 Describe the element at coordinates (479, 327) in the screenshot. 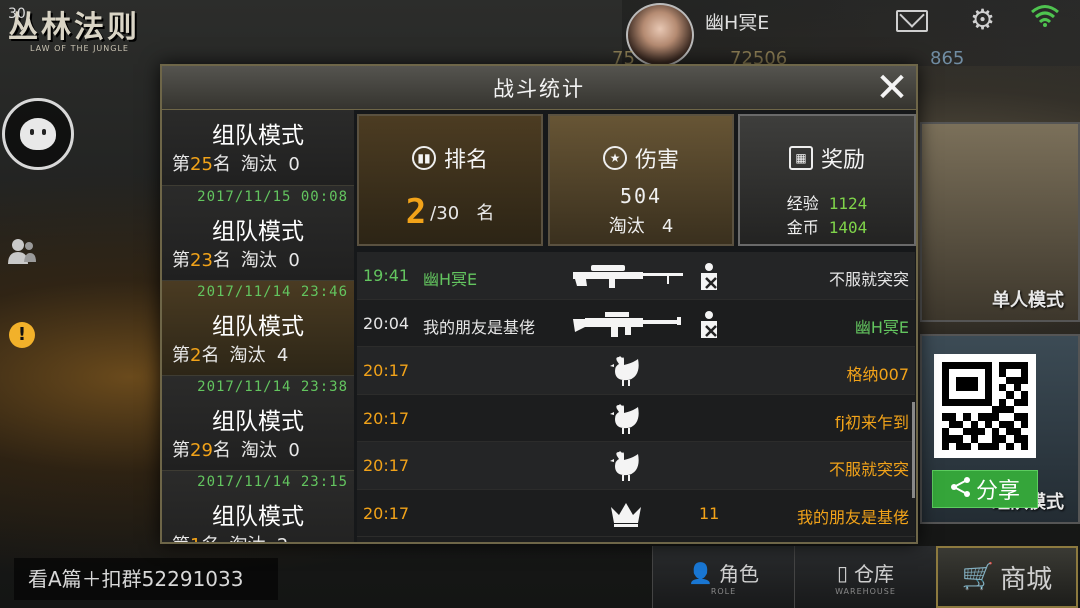

I see `event-actor: 我的朋友是基佬` at that location.